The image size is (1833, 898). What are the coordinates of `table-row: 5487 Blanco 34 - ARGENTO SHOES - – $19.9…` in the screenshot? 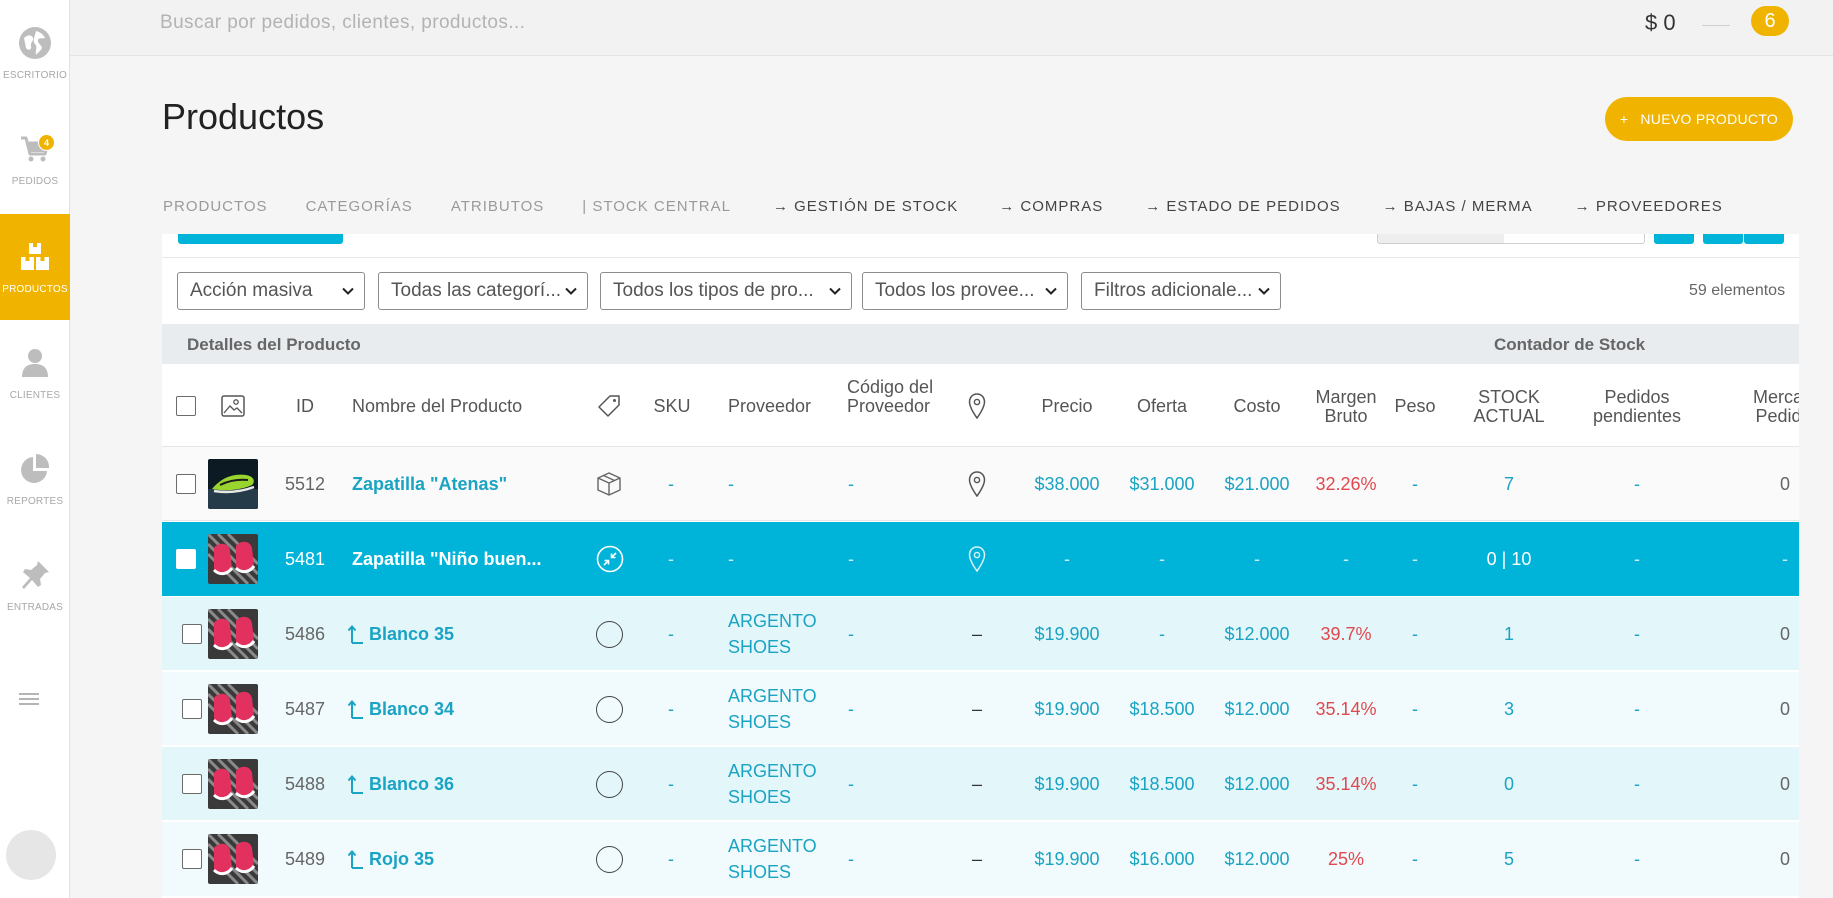 It's located at (980, 709).